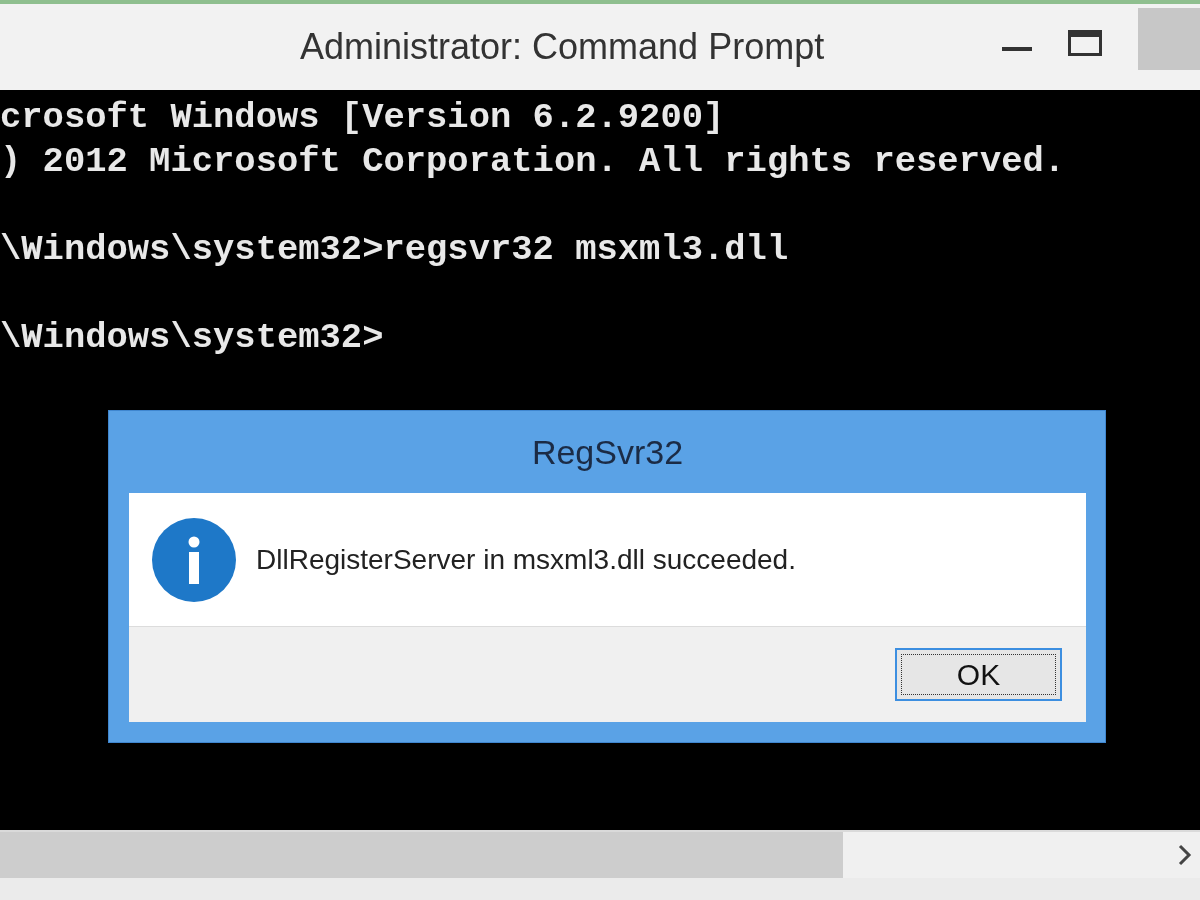 The image size is (1200, 900). Describe the element at coordinates (1017, 50) in the screenshot. I see `minimize-icon` at that location.